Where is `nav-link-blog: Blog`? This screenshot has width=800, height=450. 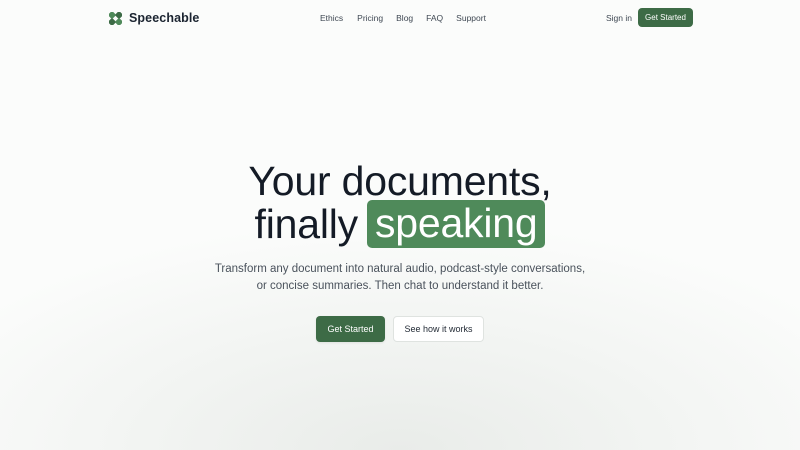 nav-link-blog: Blog is located at coordinates (404, 18).